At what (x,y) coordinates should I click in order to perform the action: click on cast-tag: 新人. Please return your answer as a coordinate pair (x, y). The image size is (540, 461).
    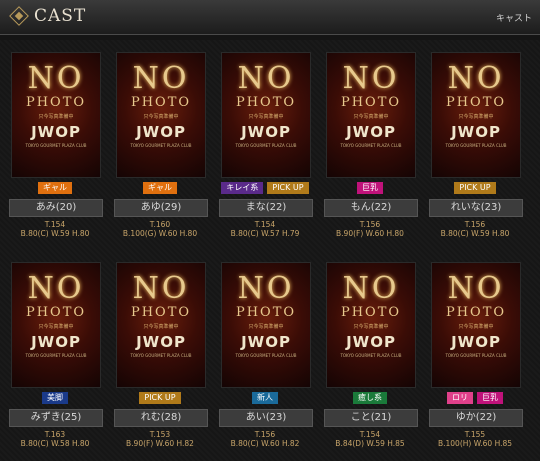
    Looking at the image, I should click on (265, 398).